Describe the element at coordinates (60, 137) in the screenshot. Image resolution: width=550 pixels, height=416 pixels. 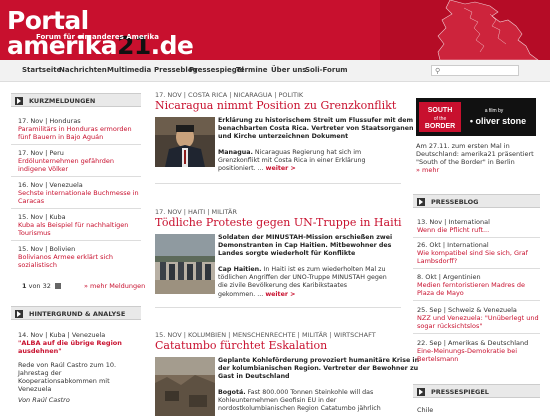
I see `kurzmeldung-link: fünf Bauern in Bajo Aguán` at that location.